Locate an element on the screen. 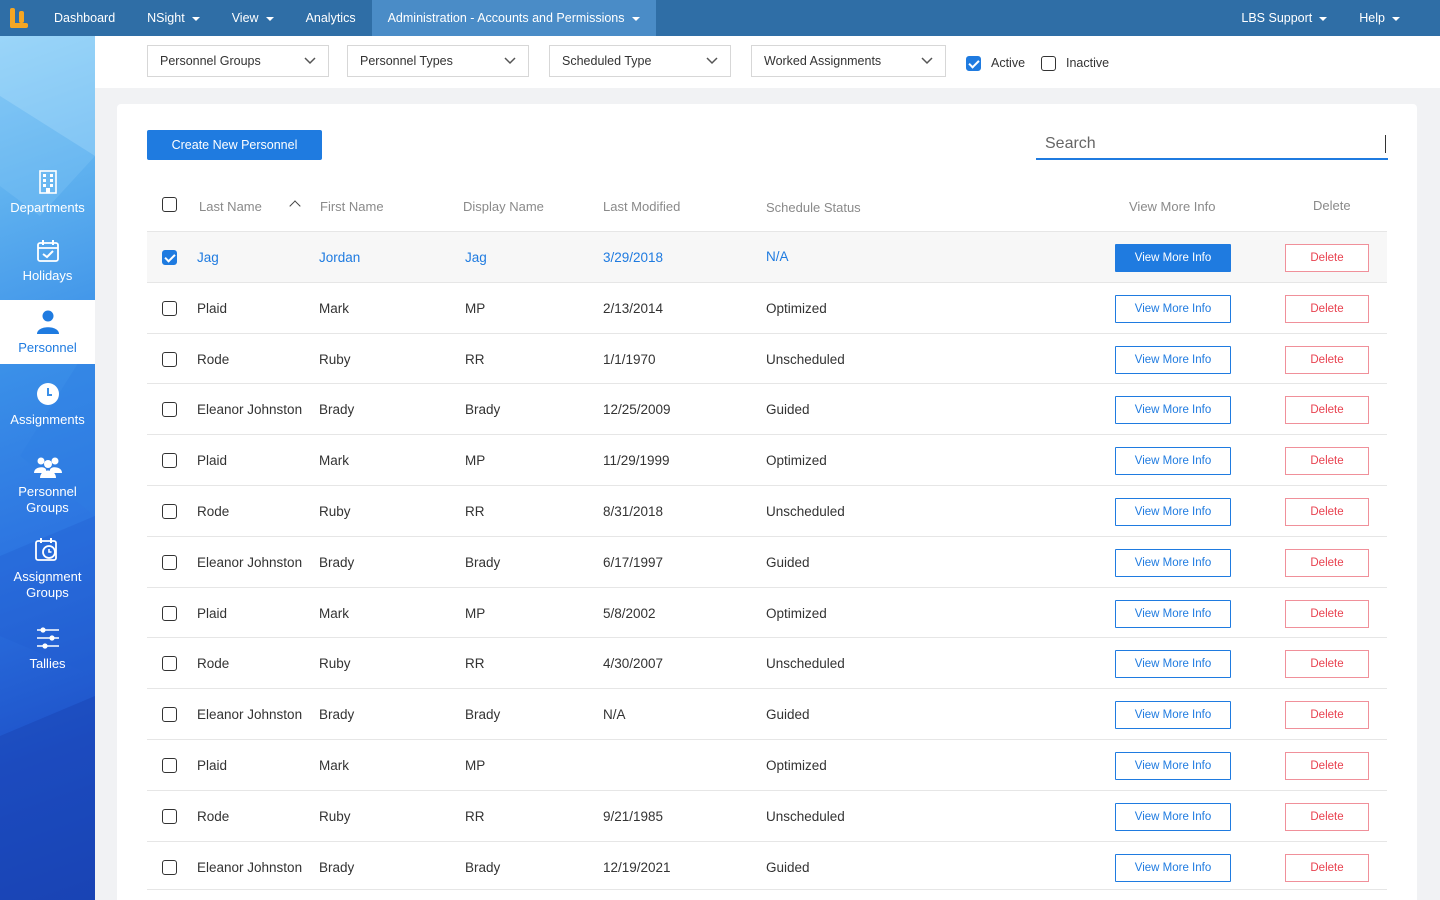  sidebar-item-departments: Departments is located at coordinates (47, 193).